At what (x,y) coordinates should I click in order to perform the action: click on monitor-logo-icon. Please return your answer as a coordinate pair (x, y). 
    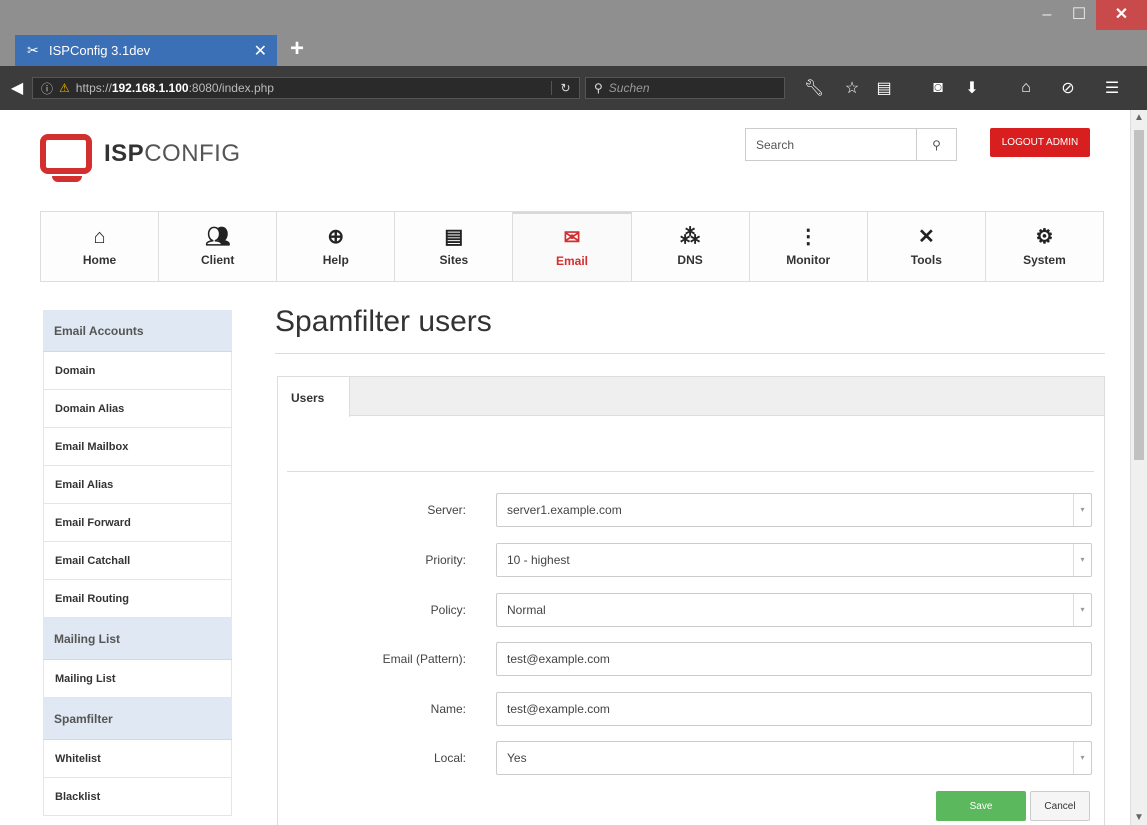
    Looking at the image, I should click on (66, 158).